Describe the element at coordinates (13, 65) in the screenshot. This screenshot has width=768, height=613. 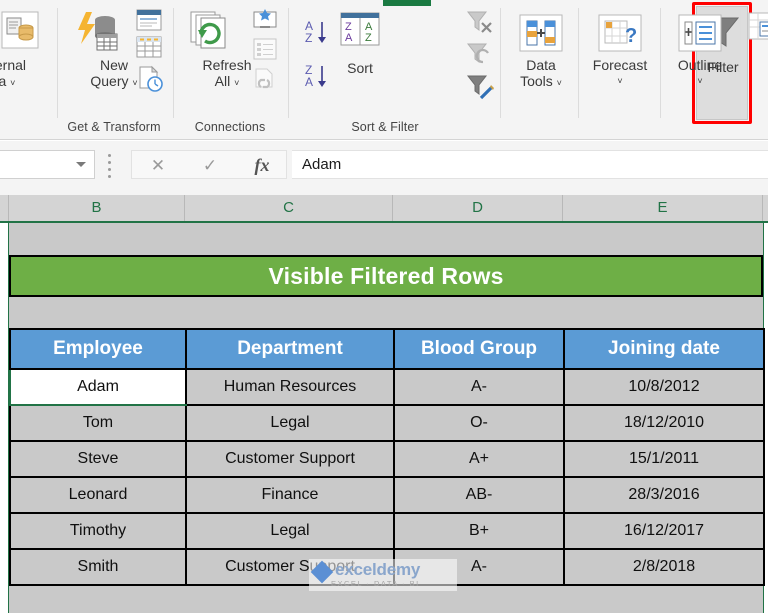
I see `get-external-data-label-1: xternal` at that location.